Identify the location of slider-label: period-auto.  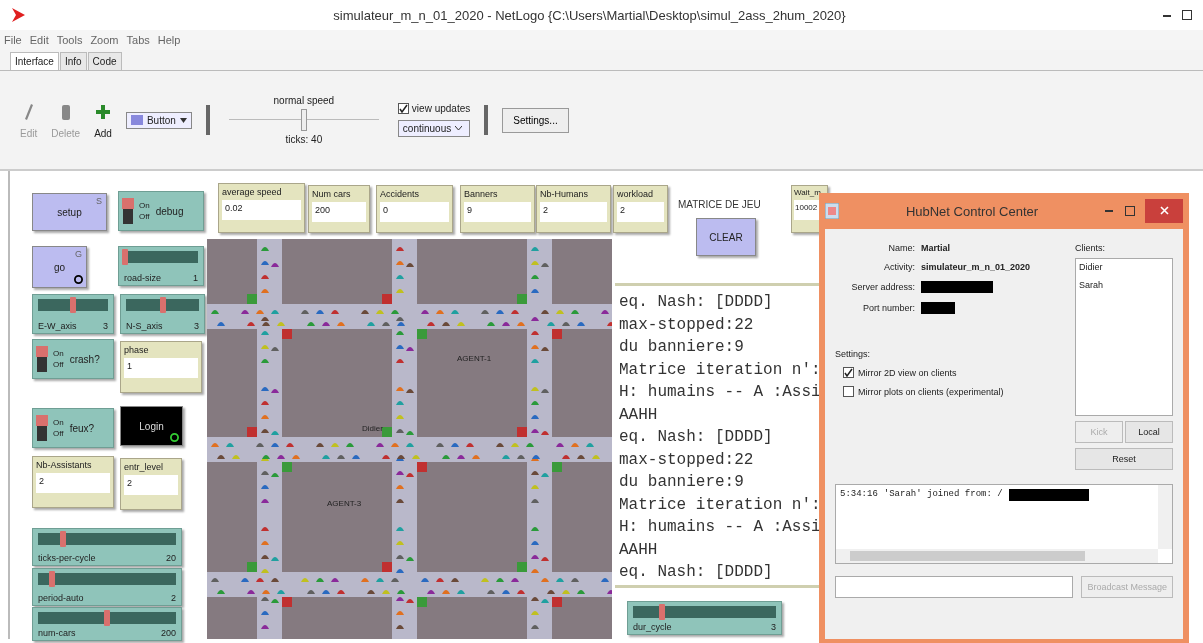
(61, 598).